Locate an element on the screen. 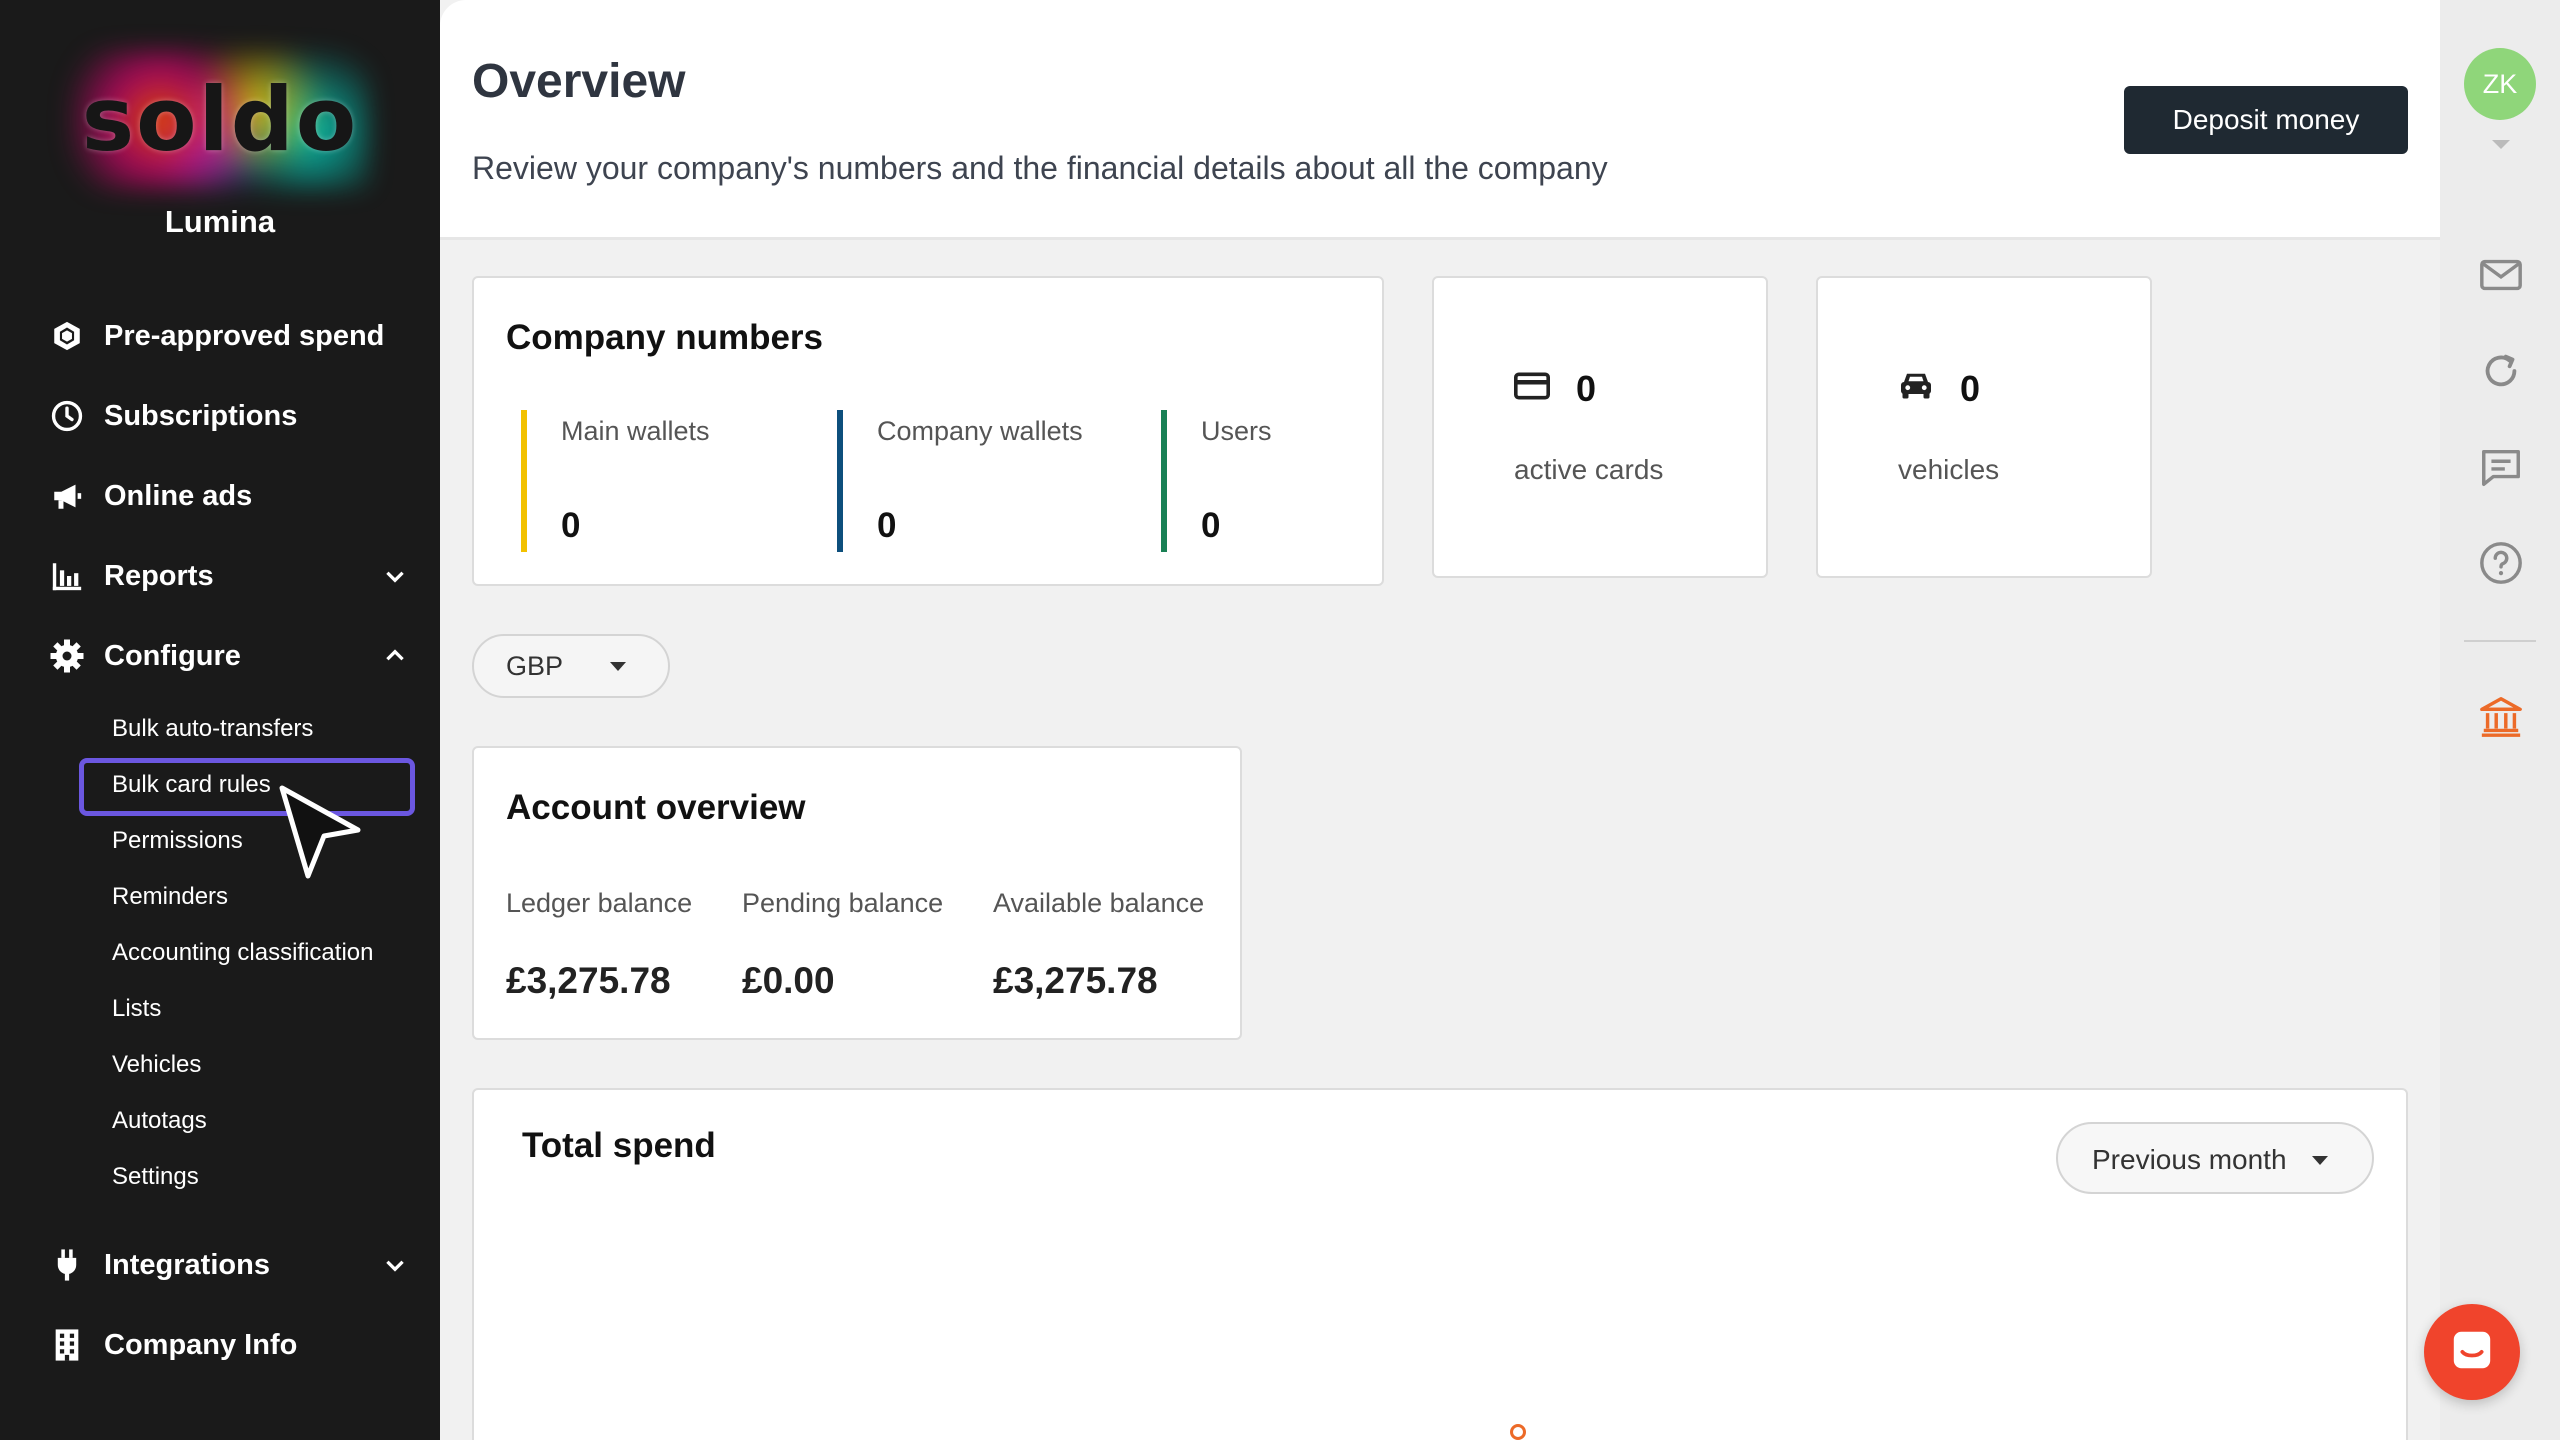 The image size is (2560, 1440). shield-icon is located at coordinates (67, 336).